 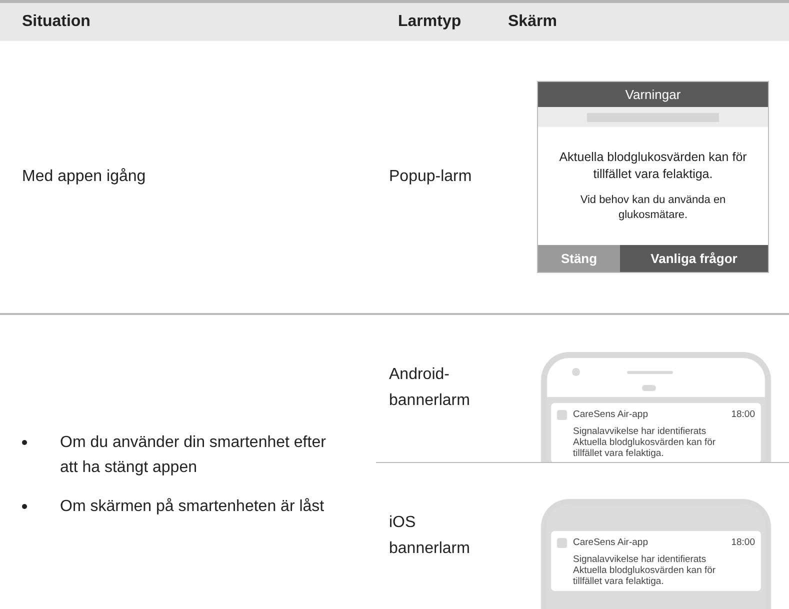 I want to click on alert-type: Popup-larm, so click(x=431, y=177).